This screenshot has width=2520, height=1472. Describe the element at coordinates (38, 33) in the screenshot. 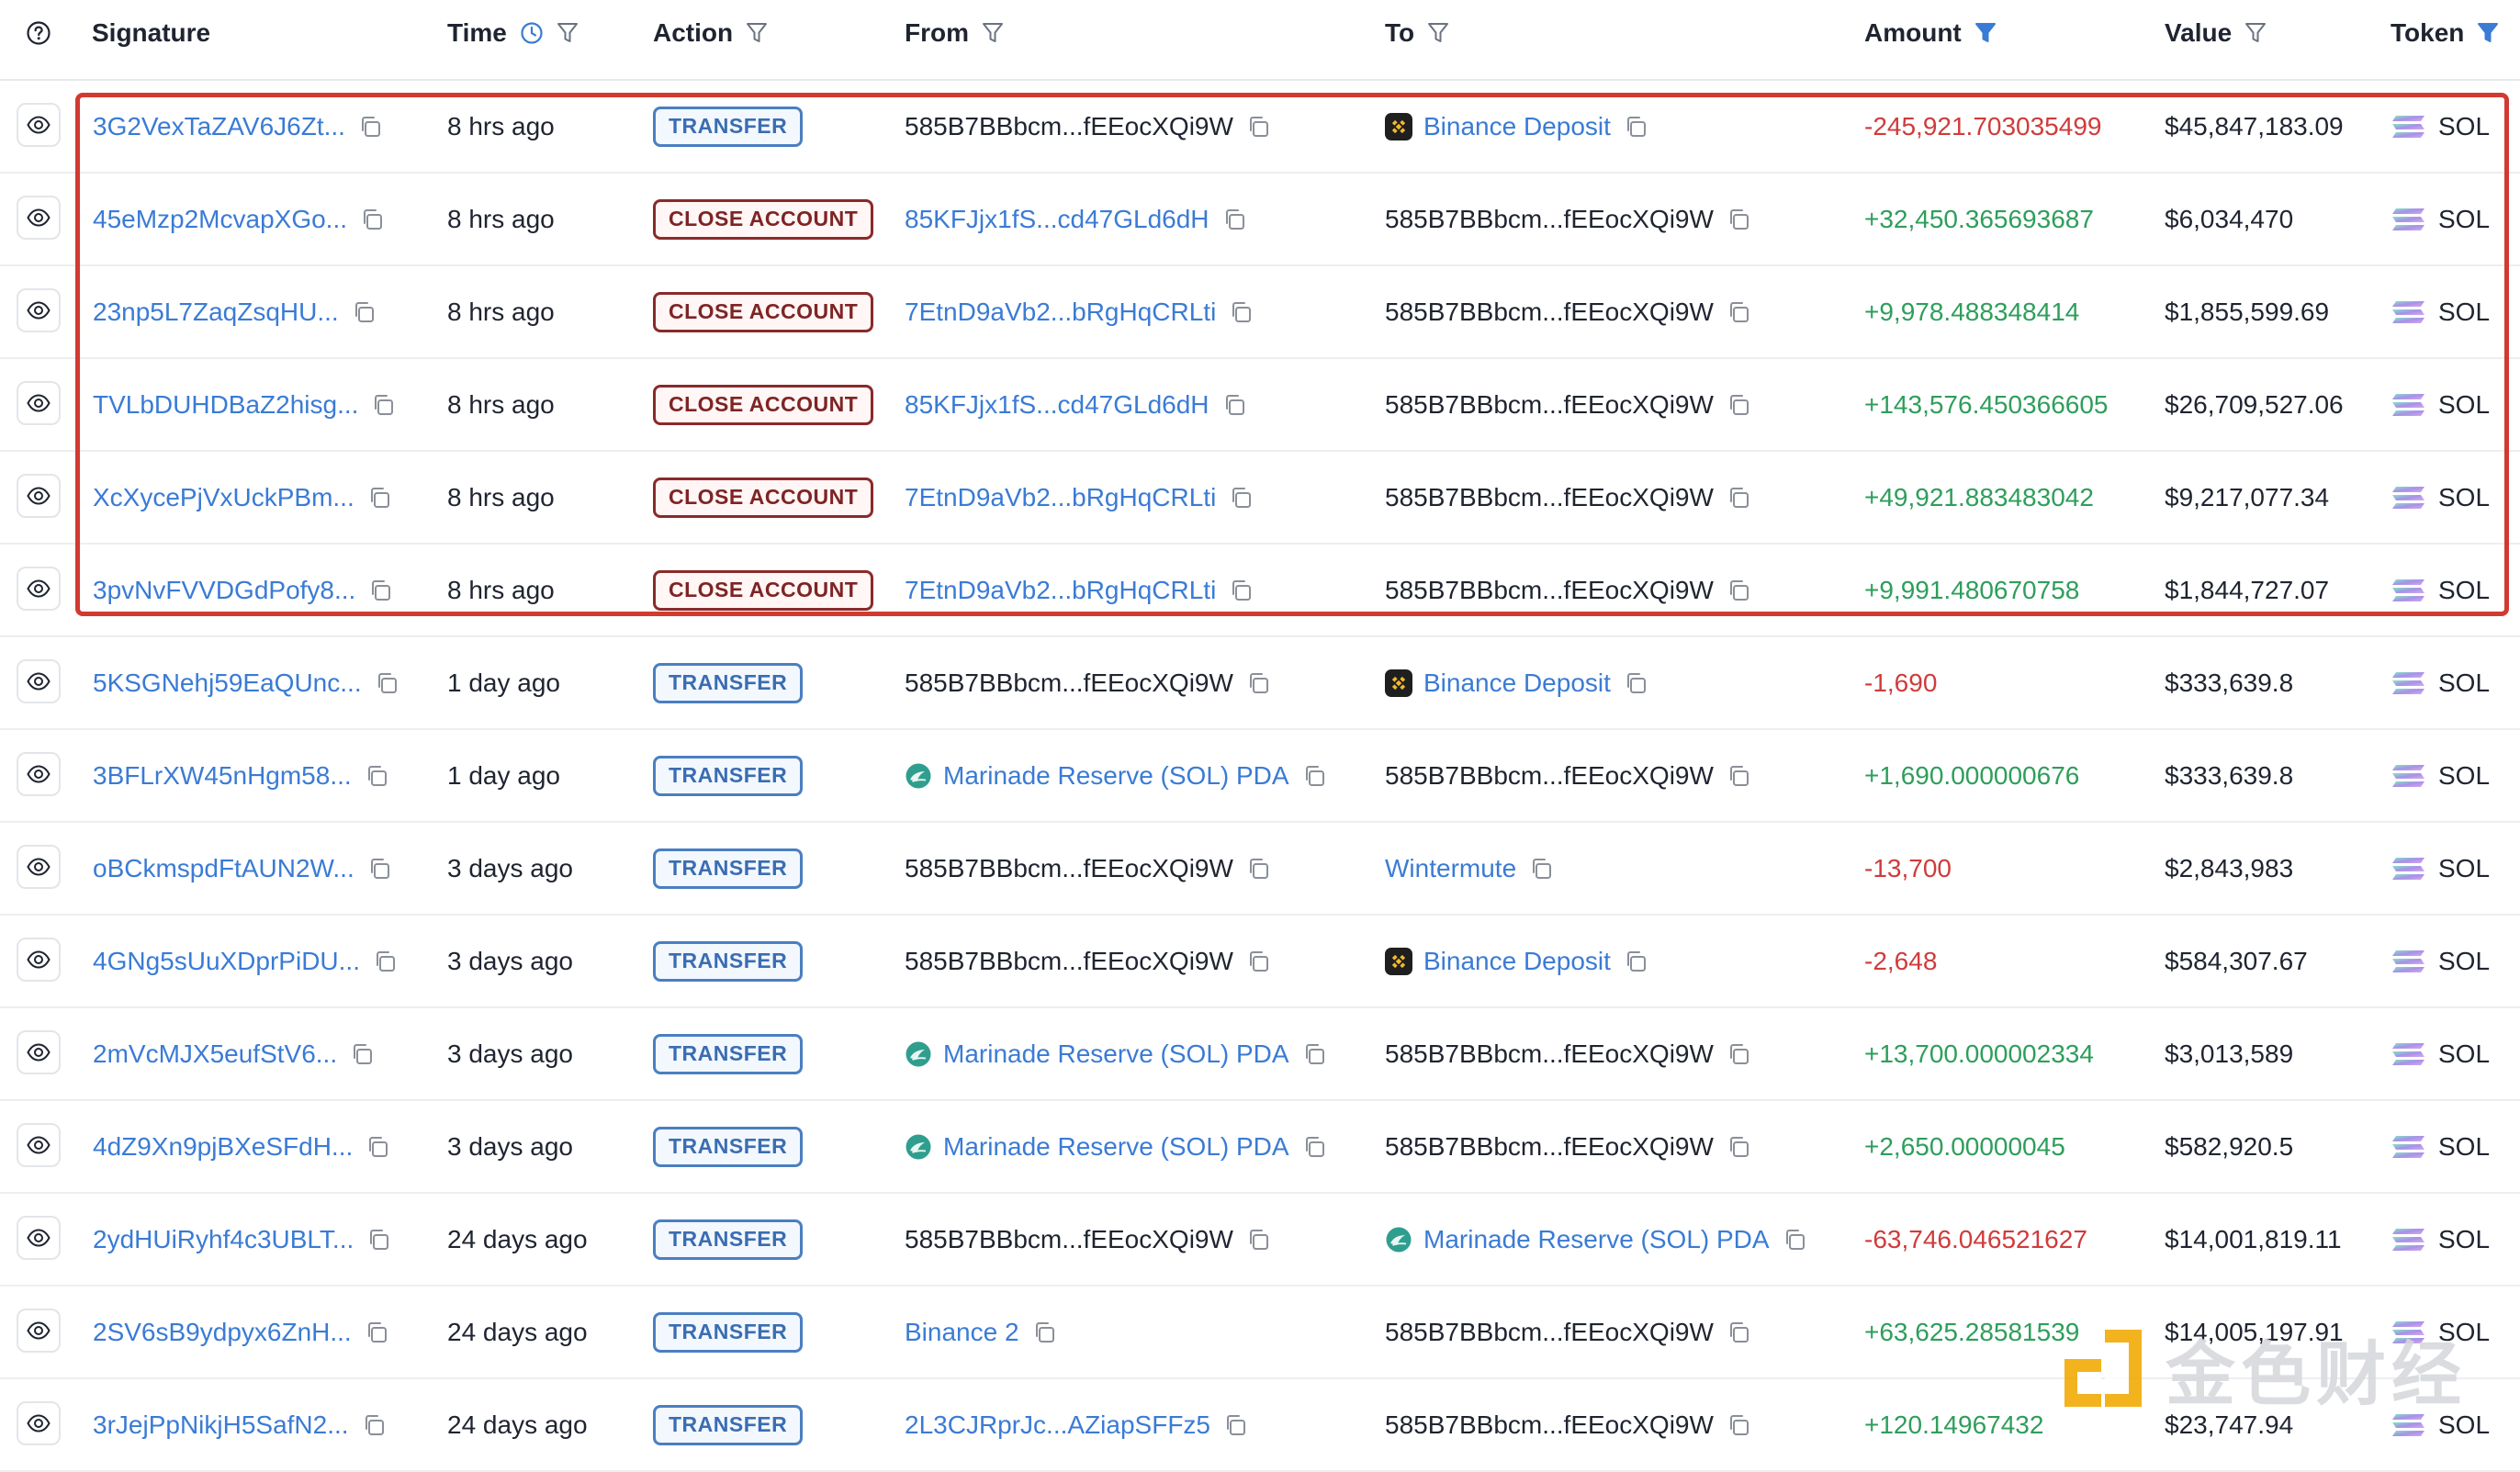

I see `help-icon` at that location.